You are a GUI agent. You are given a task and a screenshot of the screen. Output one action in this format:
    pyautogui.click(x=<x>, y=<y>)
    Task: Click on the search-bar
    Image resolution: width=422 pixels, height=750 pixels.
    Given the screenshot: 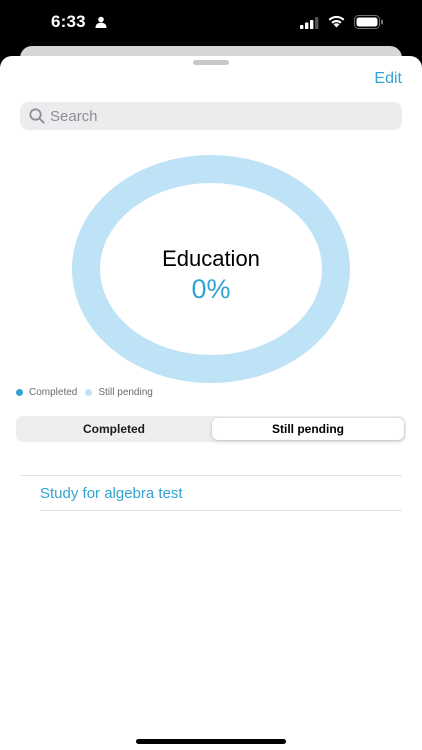 What is the action you would take?
    pyautogui.click(x=211, y=116)
    